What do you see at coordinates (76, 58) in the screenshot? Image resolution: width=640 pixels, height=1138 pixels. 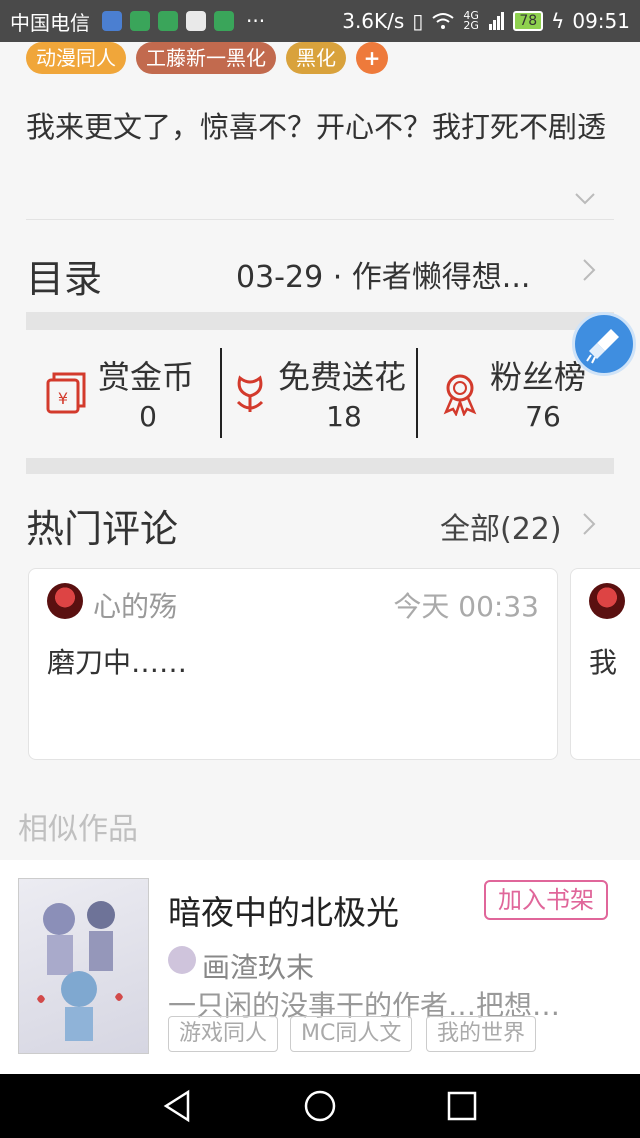 I see `tag-chip: 动漫同人` at bounding box center [76, 58].